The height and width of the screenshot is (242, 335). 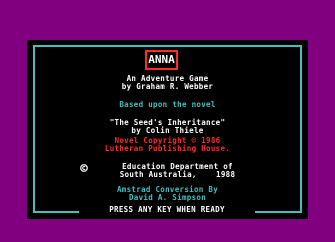 What do you see at coordinates (167, 86) in the screenshot?
I see `author-line: by Graham R. Webber` at bounding box center [167, 86].